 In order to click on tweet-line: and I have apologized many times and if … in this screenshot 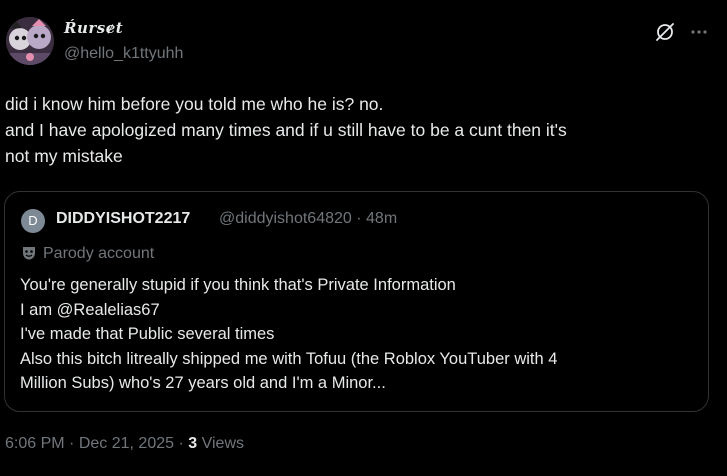, I will do `click(286, 130)`.